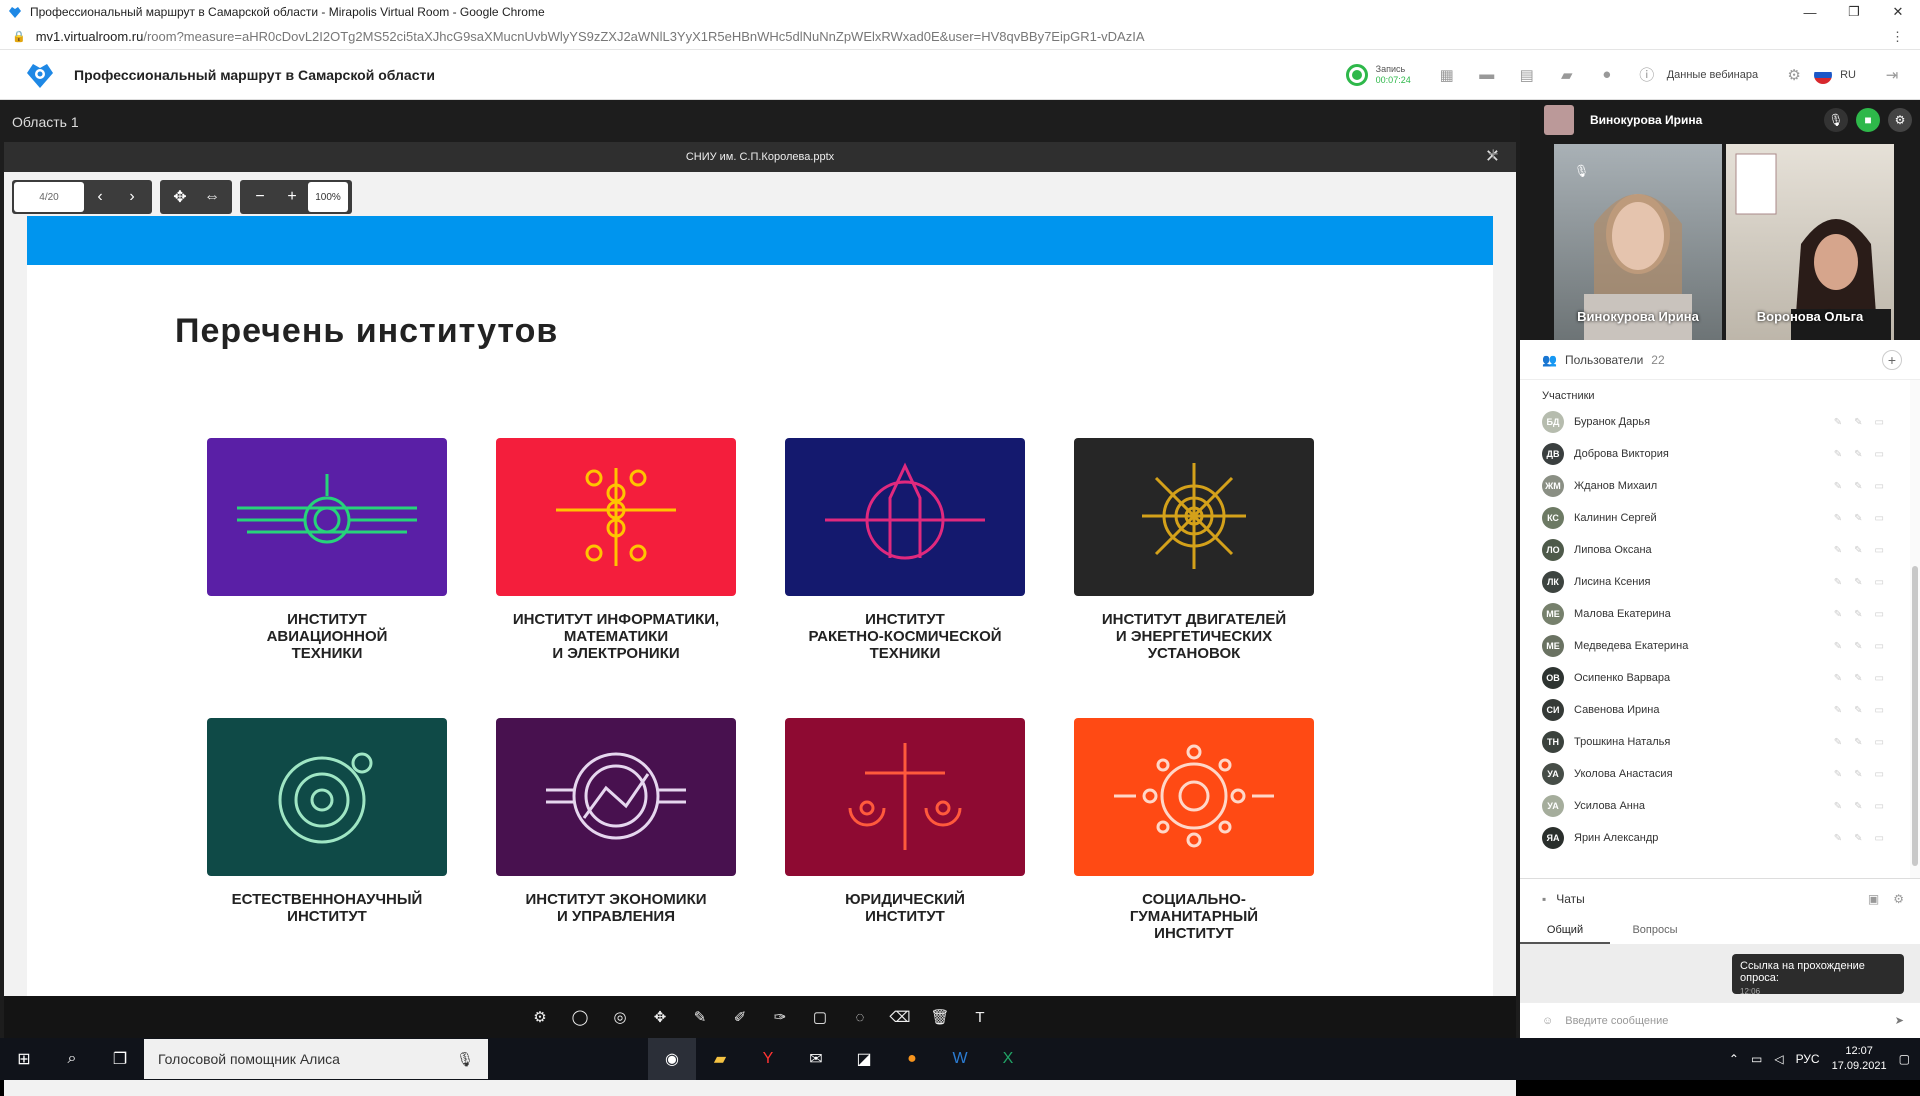  Describe the element at coordinates (1715, 742) in the screenshot. I see `user-row: ТН Трошкина Наталья ✎✎▭` at that location.